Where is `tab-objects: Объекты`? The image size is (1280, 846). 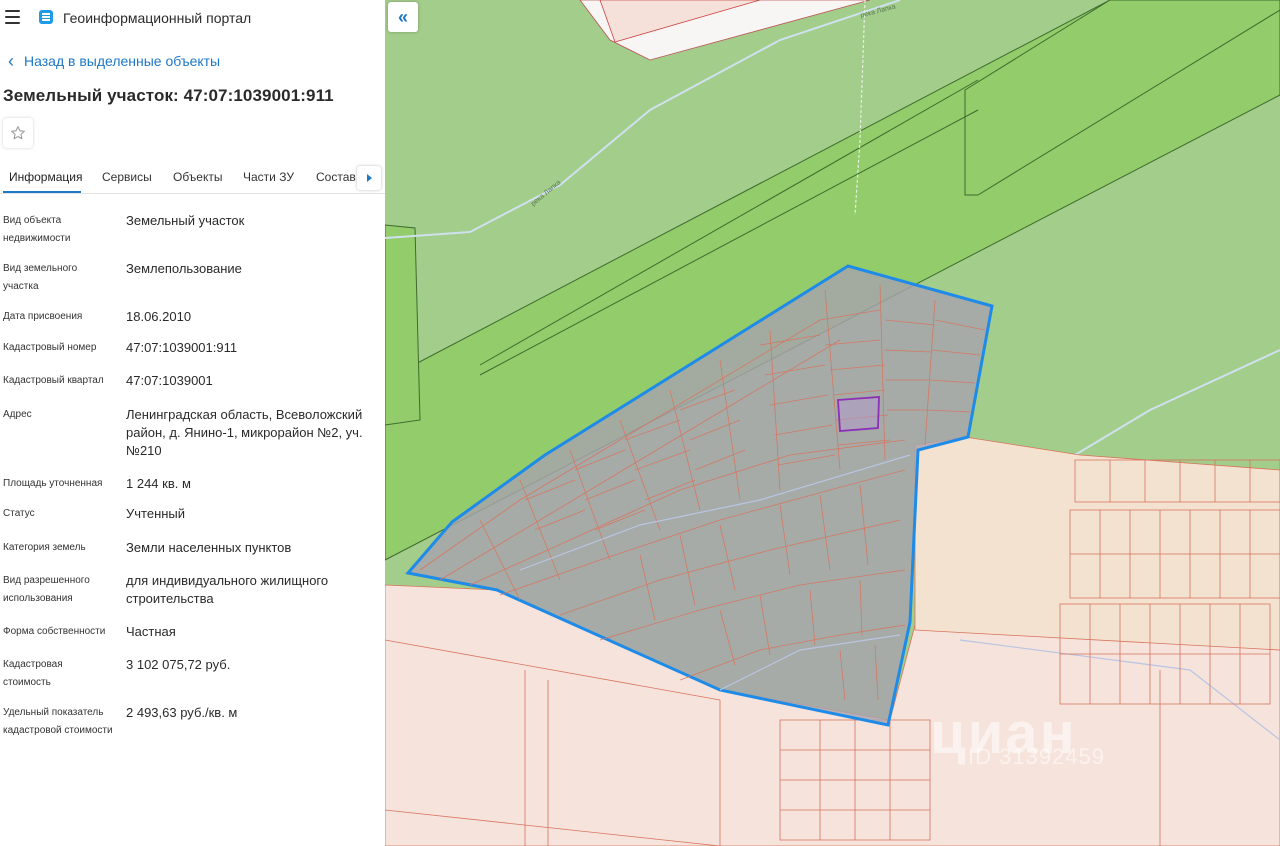 tab-objects: Объекты is located at coordinates (198, 177).